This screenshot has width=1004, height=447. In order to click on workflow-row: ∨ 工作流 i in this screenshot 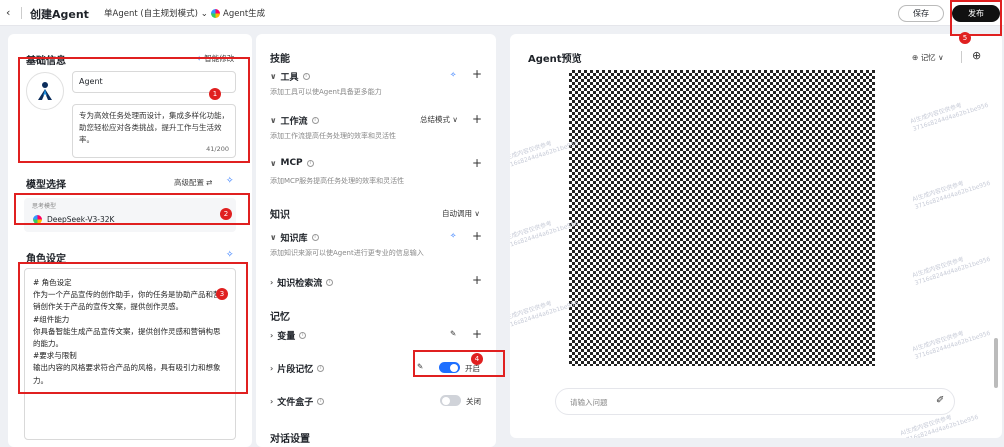, I will do `click(294, 120)`.